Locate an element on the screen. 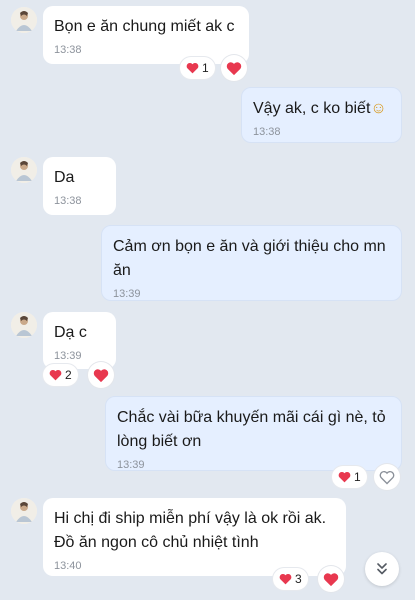 The height and width of the screenshot is (600, 415). message-bubble: Dạ c 13:39 is located at coordinates (79, 340).